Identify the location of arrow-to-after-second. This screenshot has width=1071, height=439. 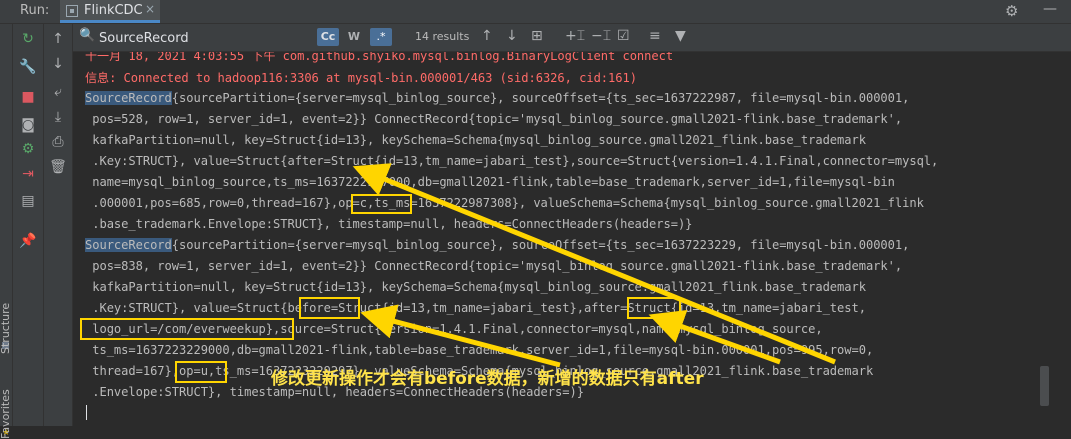
(714, 337).